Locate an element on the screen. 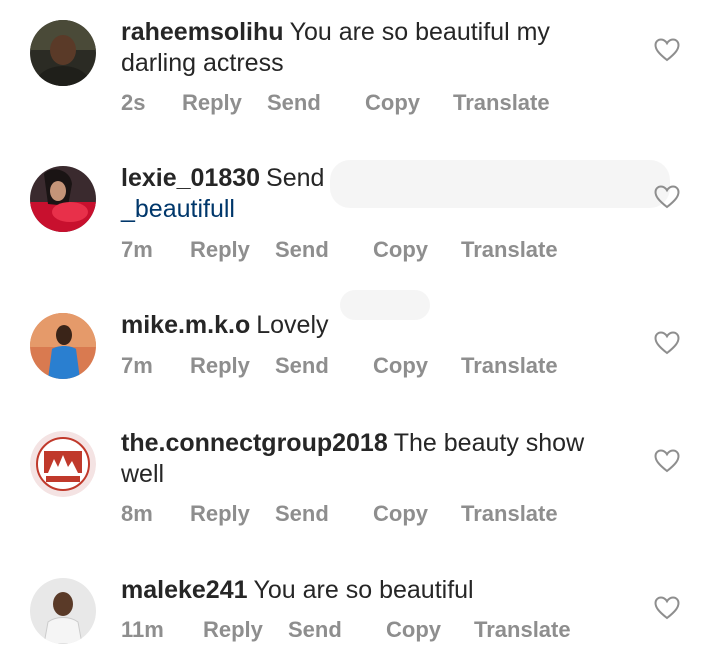 The height and width of the screenshot is (649, 720). comment-time: 2s is located at coordinates (133, 102).